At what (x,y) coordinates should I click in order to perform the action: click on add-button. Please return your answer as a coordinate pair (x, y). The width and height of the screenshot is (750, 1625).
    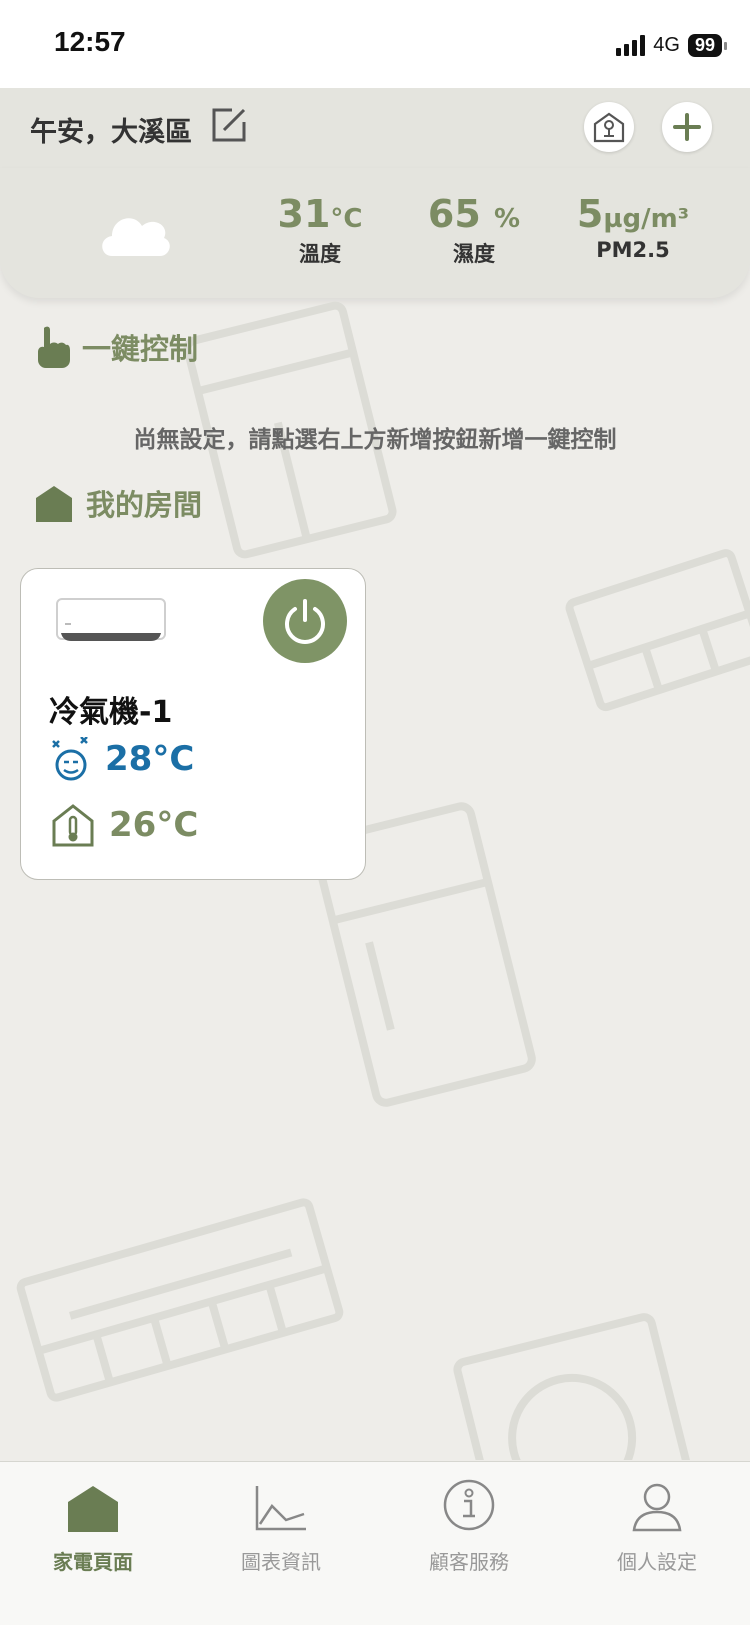
    Looking at the image, I should click on (687, 127).